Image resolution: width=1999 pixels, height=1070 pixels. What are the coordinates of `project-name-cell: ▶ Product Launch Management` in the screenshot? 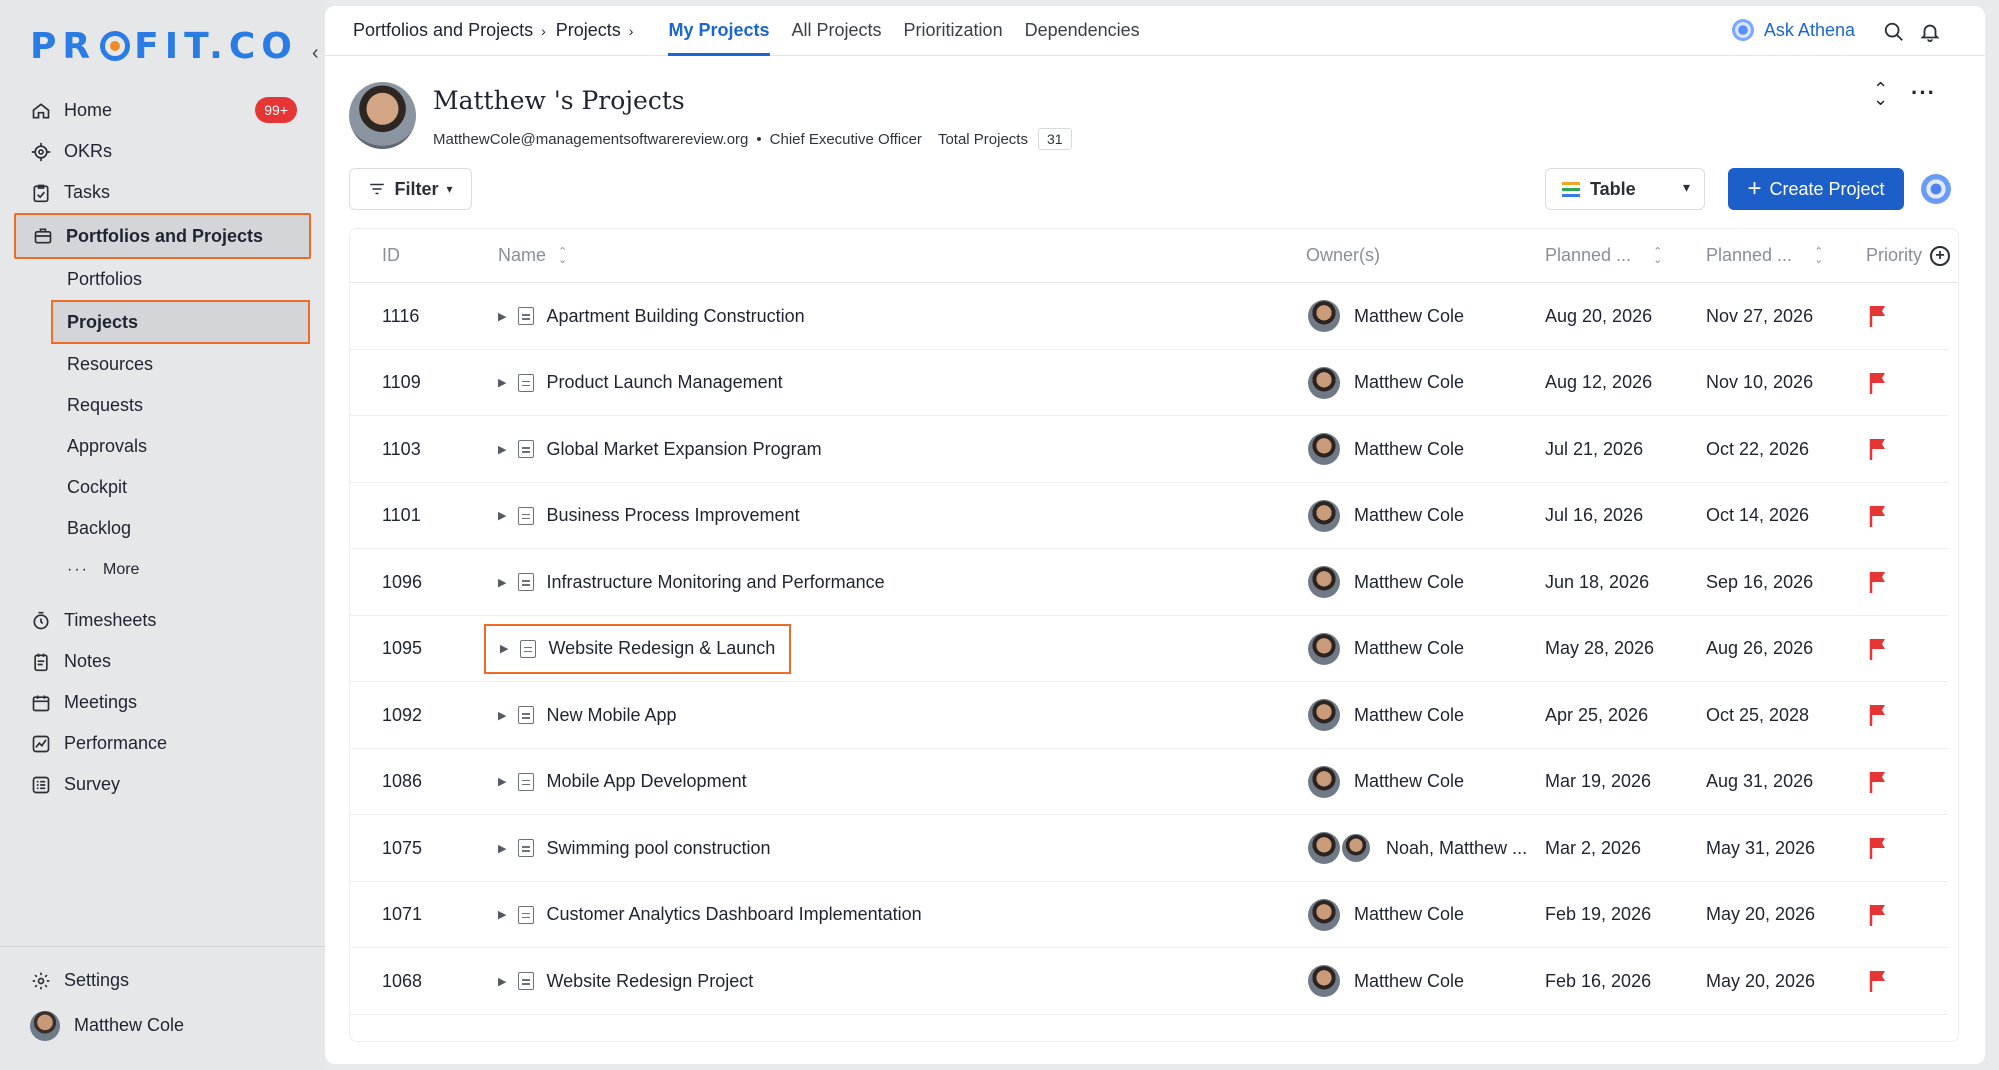 It's located at (640, 383).